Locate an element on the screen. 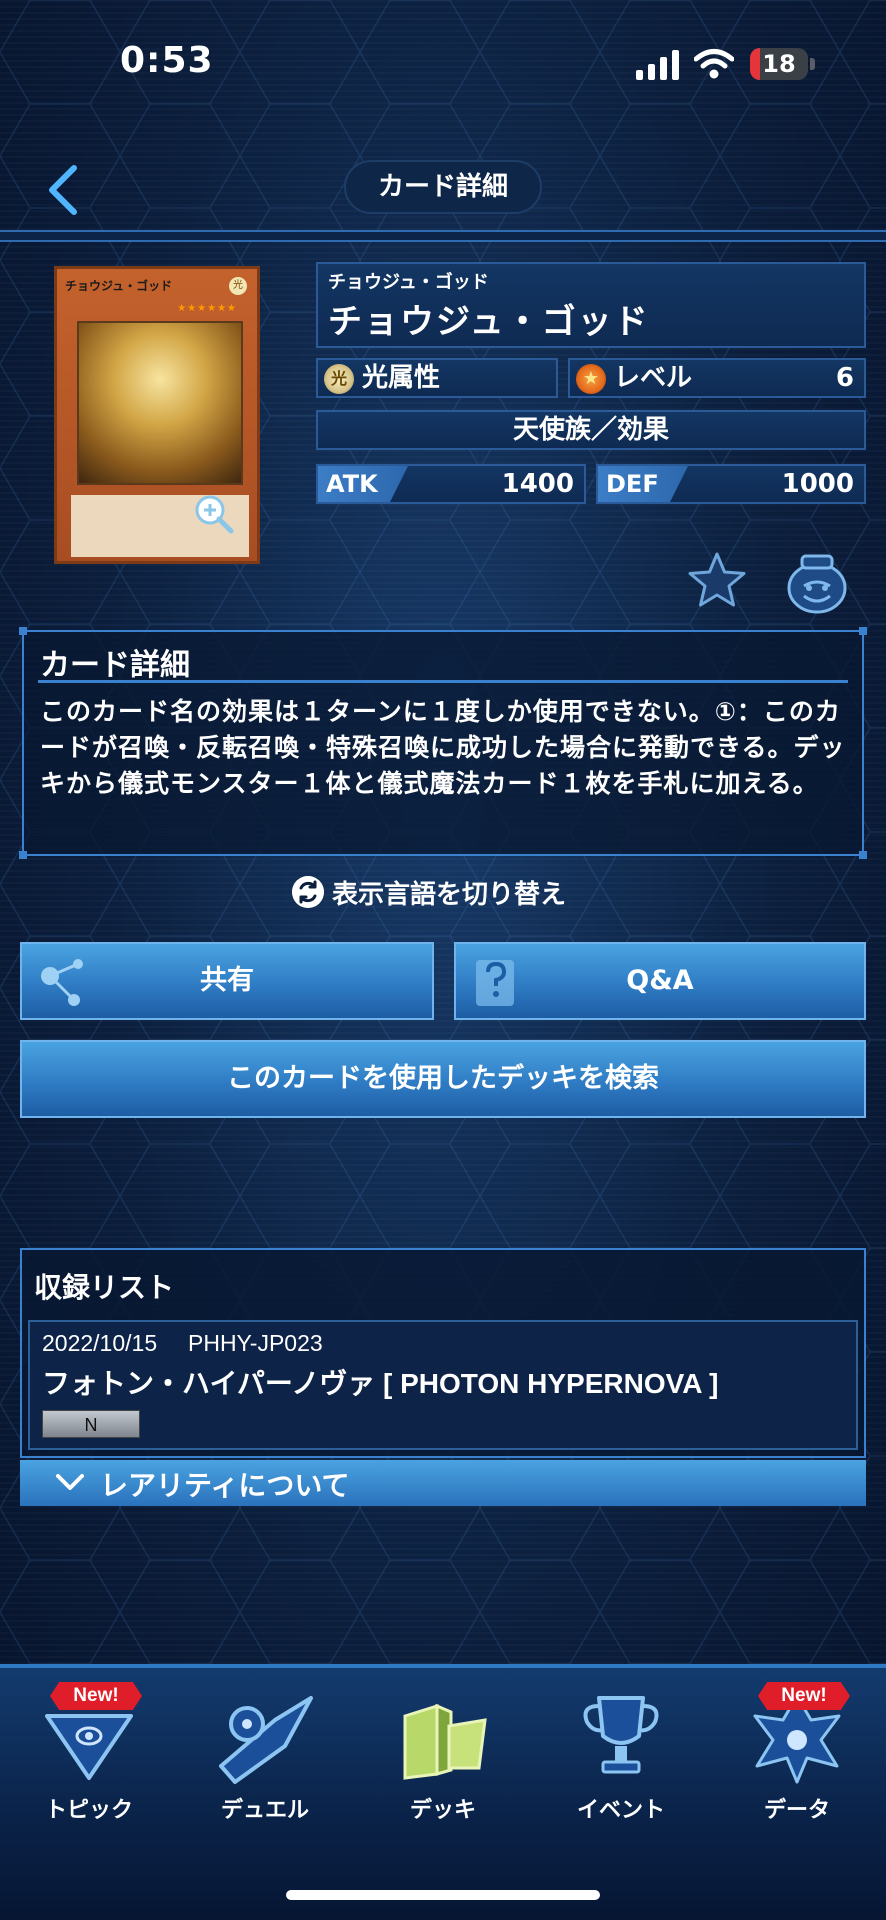  back-button is located at coordinates (65, 190).